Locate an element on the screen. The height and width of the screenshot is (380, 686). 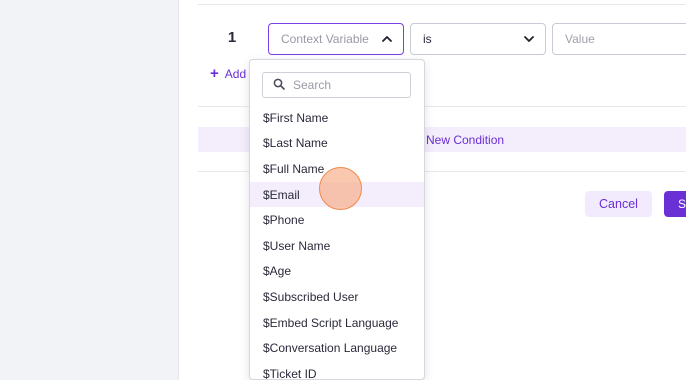
cursor-indicator is located at coordinates (340, 188).